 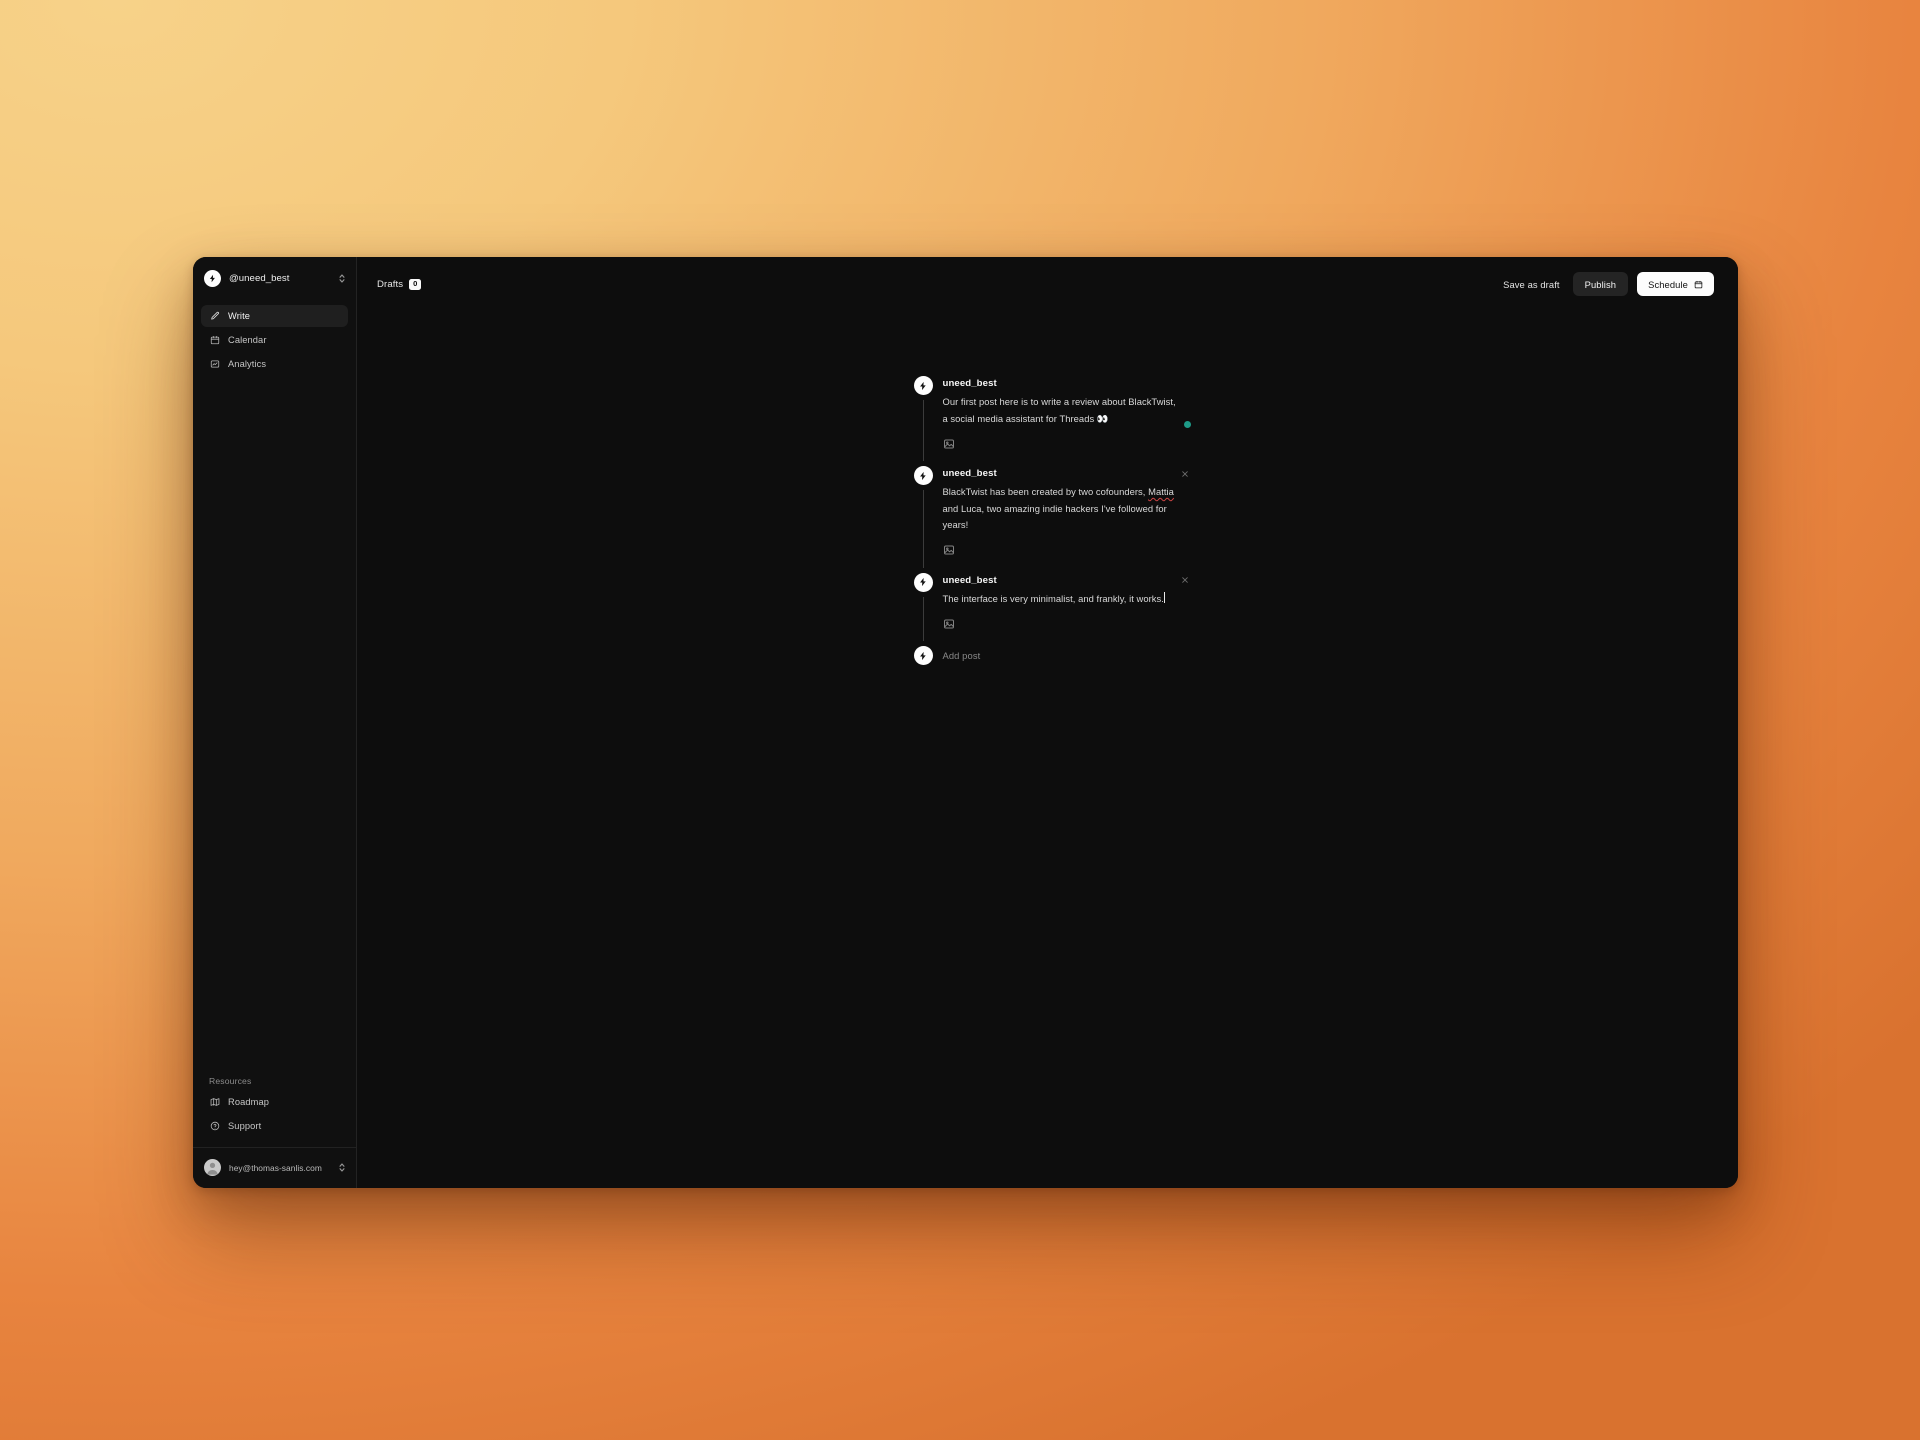 I want to click on add-post-button: Add post, so click(x=1047, y=655).